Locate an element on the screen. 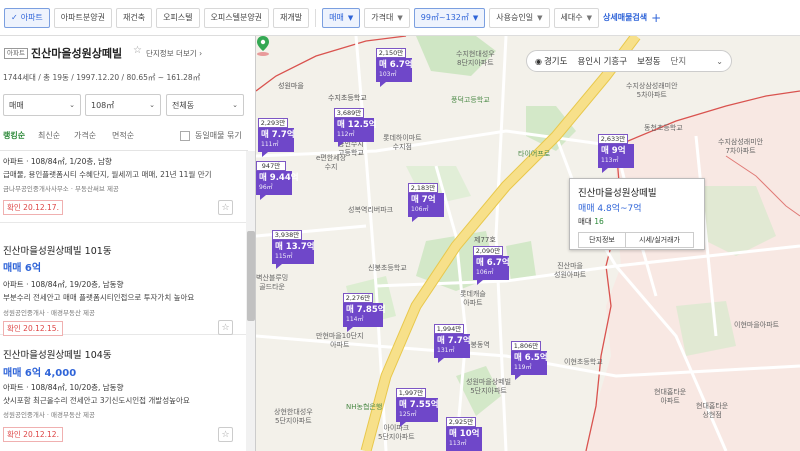 The width and height of the screenshot is (800, 451). map-label: 풍덕고등학교 is located at coordinates (470, 100).